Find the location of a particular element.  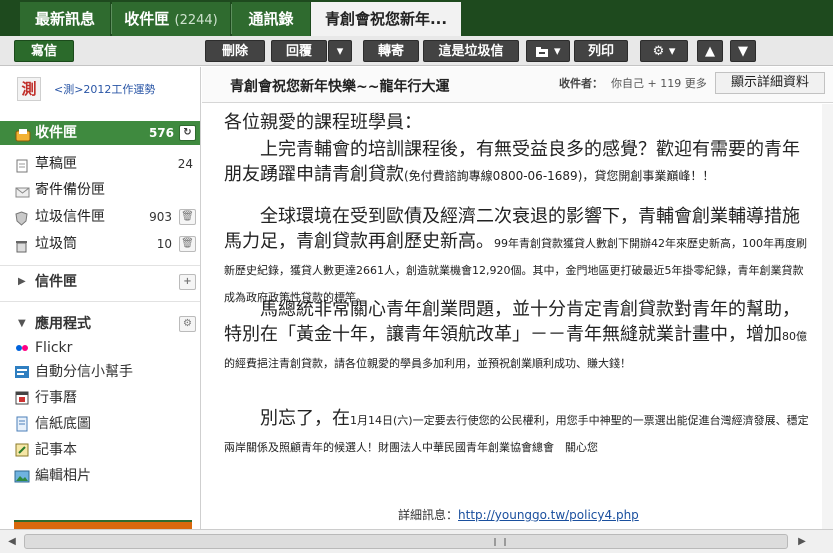

section-label: 信件匣 is located at coordinates (56, 282).